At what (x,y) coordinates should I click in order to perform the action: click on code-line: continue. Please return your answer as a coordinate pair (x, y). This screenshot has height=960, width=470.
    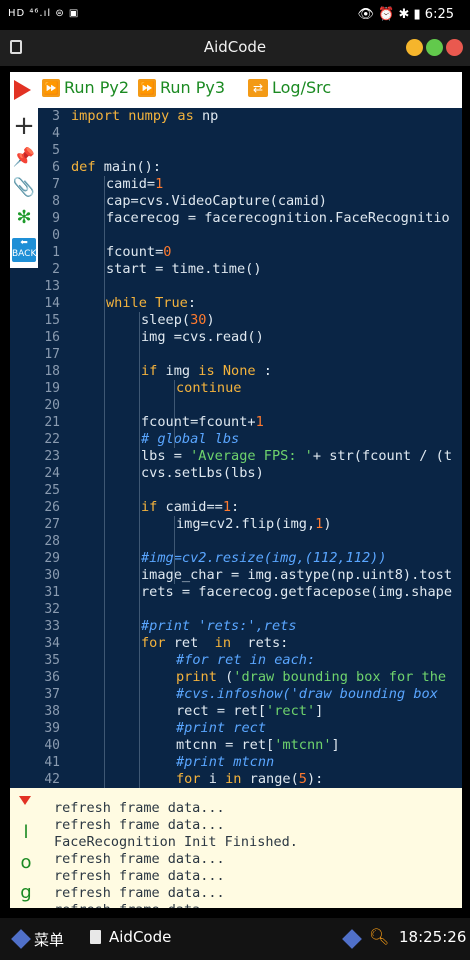
    Looking at the image, I should click on (208, 388).